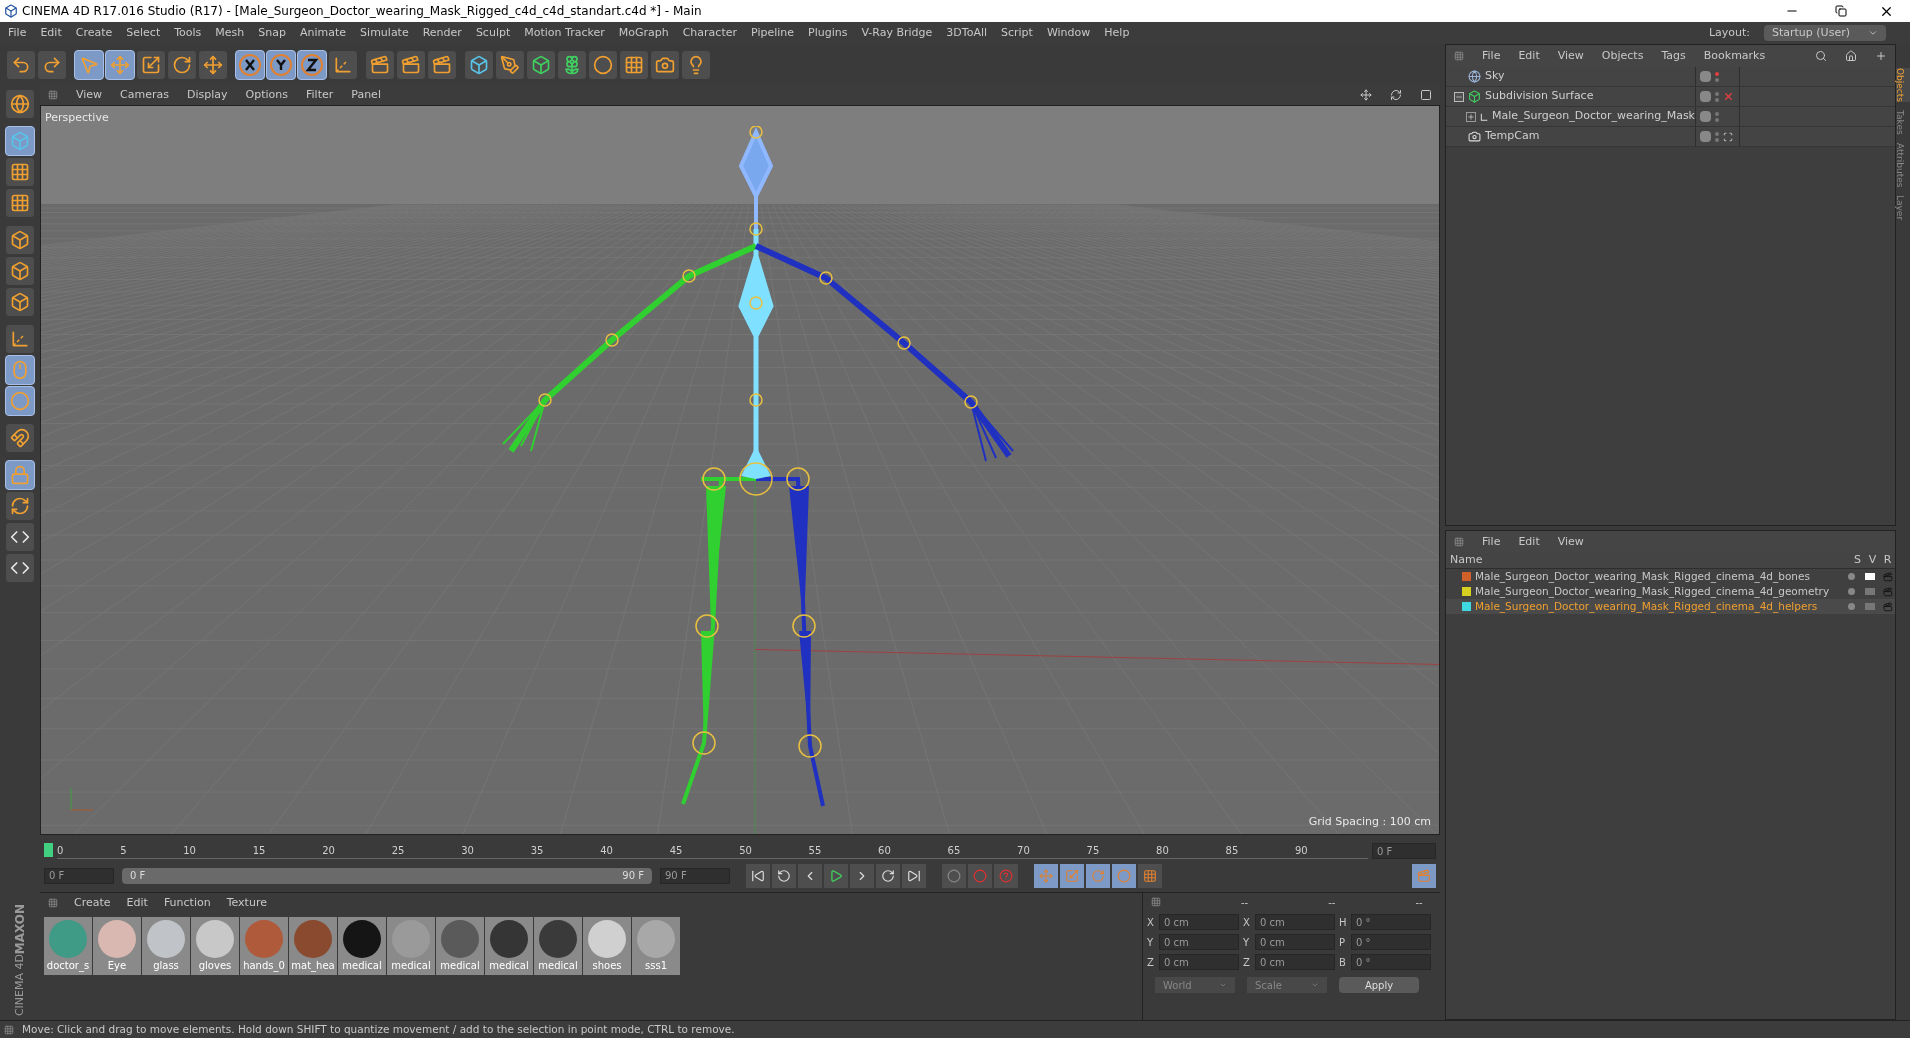 This screenshot has height=1038, width=1910. Describe the element at coordinates (1424, 875) in the screenshot. I see `timeline-button` at that location.